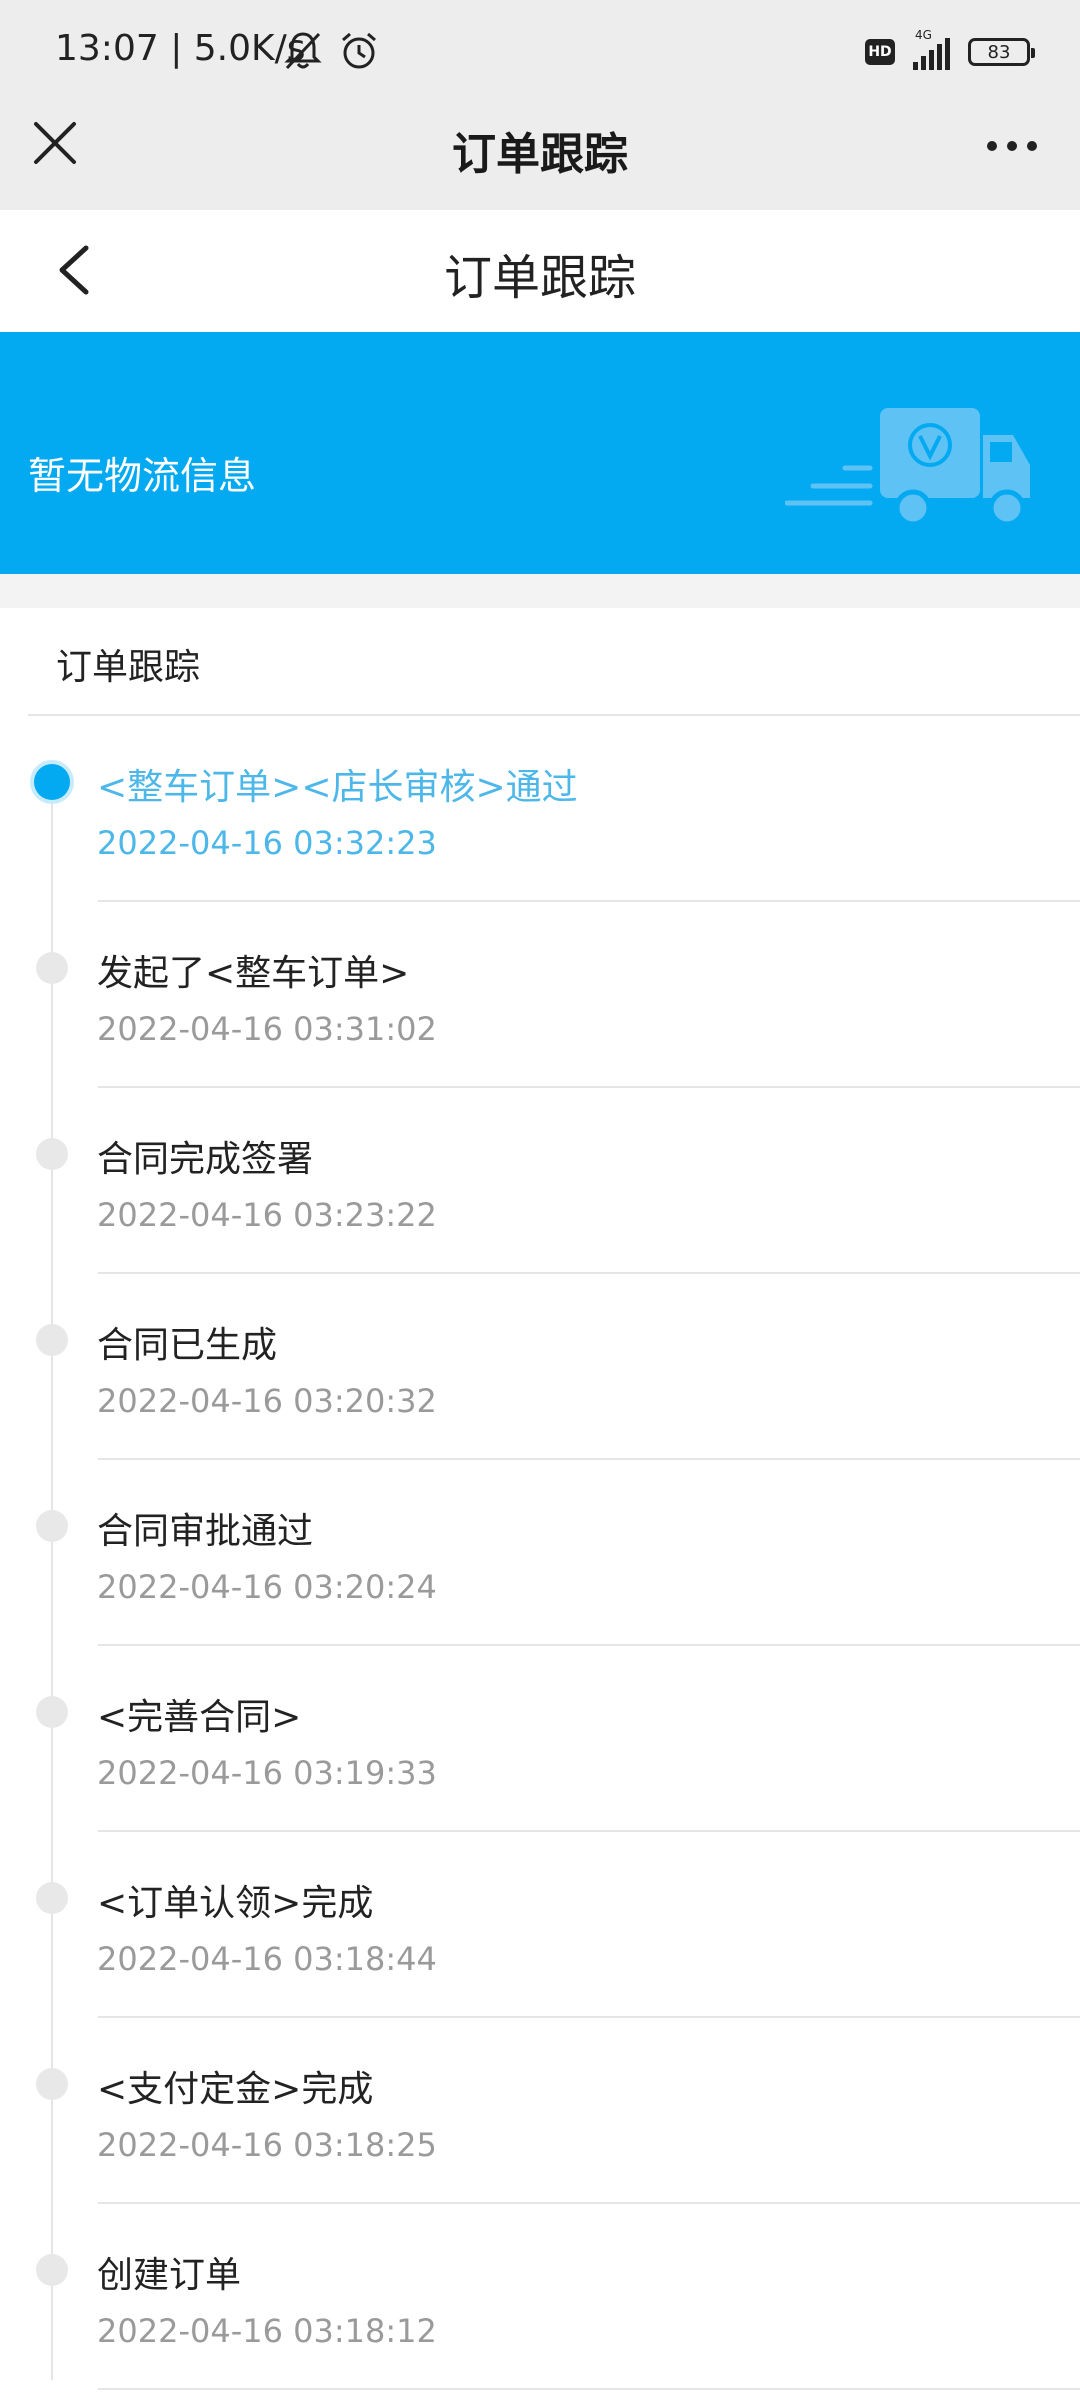  What do you see at coordinates (337, 787) in the screenshot?
I see `event-label: <整车订单><店长审核>通过` at bounding box center [337, 787].